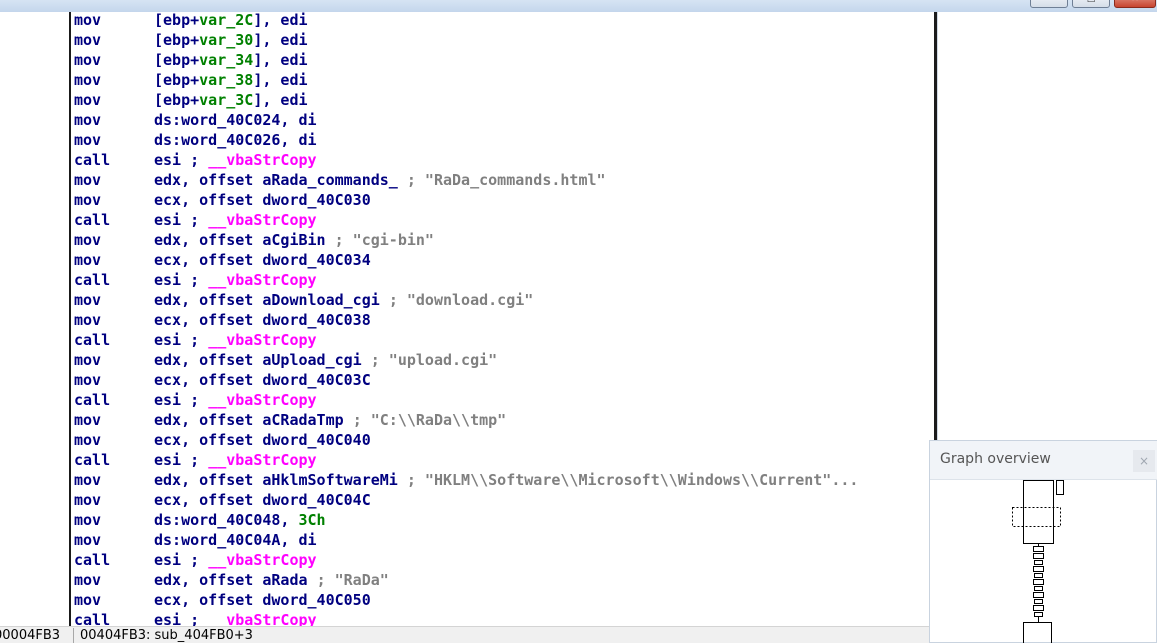  What do you see at coordinates (30, 635) in the screenshot?
I see `status-file-offset: 00004FB3` at bounding box center [30, 635].